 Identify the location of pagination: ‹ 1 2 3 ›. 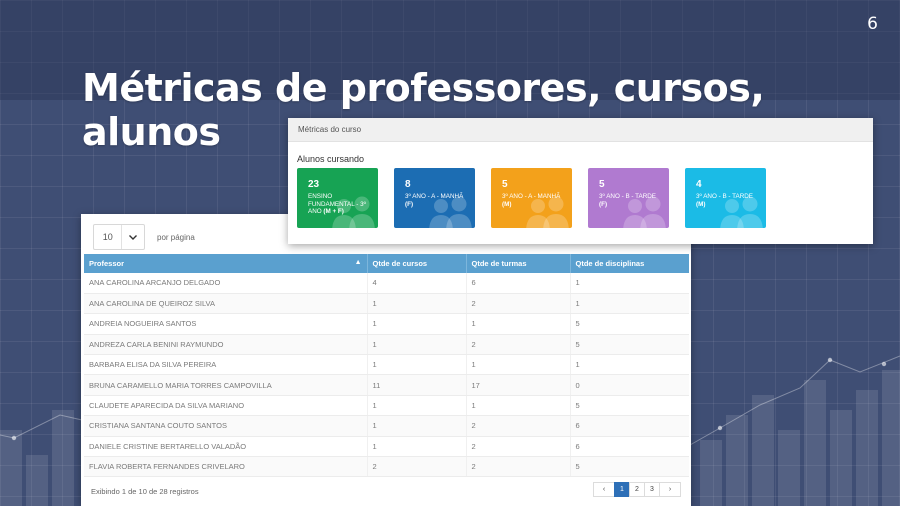
(637, 489).